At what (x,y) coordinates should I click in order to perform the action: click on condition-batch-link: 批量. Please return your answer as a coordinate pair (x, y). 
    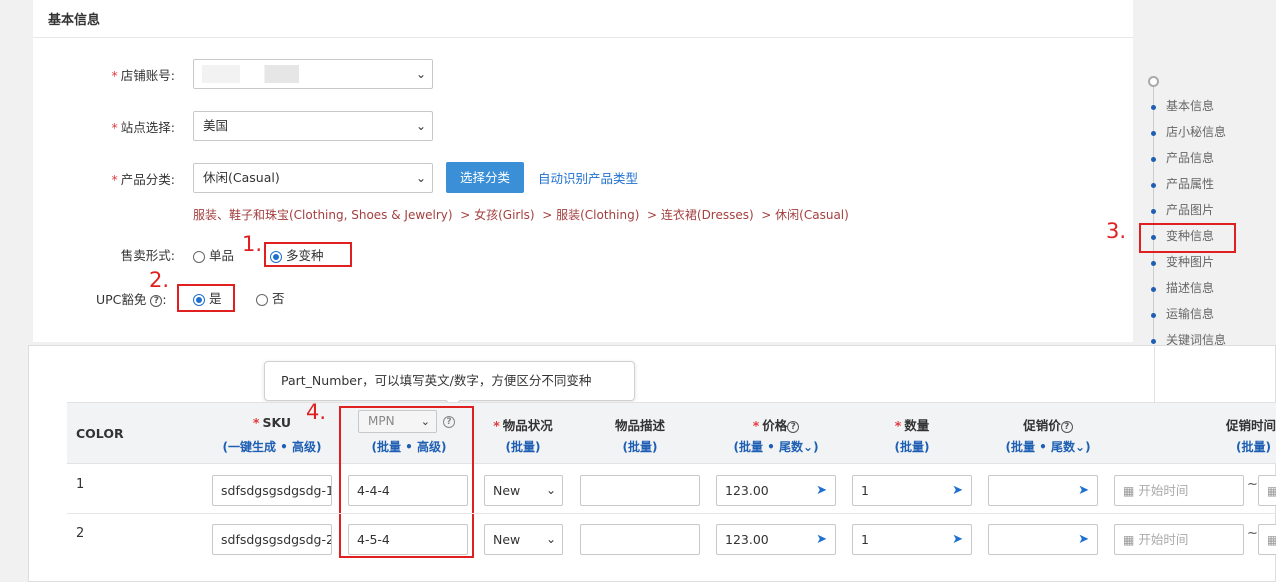
    Looking at the image, I should click on (523, 447).